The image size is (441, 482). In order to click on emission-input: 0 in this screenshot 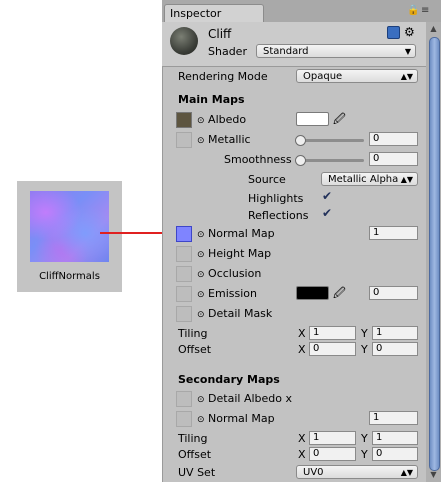, I will do `click(393, 293)`.